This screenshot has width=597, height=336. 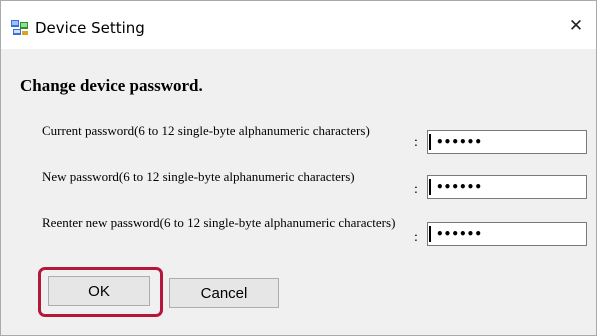 What do you see at coordinates (416, 237) in the screenshot?
I see `reenter-password-colon: :` at bounding box center [416, 237].